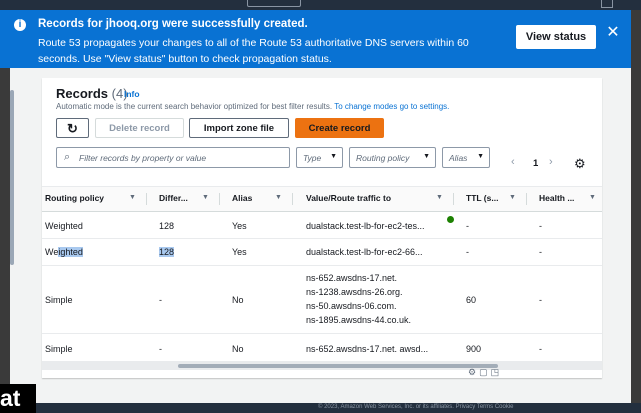 Image resolution: width=641 pixels, height=413 pixels. What do you see at coordinates (613, 33) in the screenshot?
I see `close-icon: ✕` at bounding box center [613, 33].